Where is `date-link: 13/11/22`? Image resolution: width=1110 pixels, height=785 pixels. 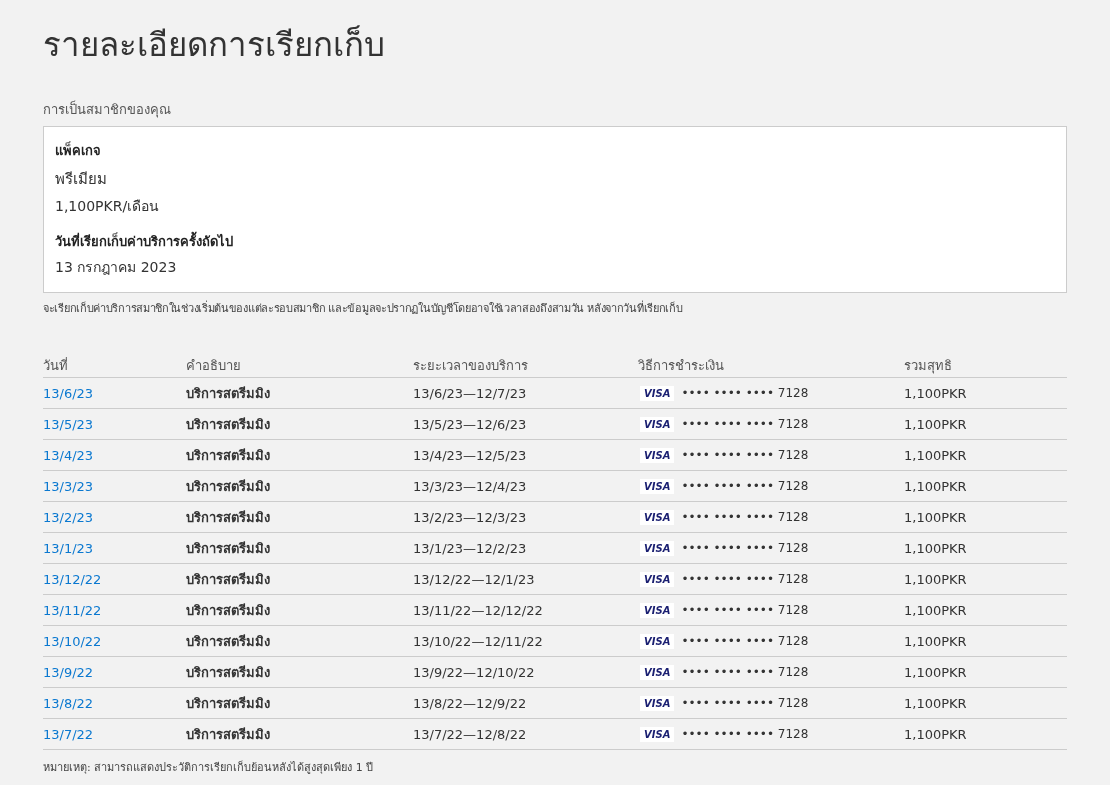 date-link: 13/11/22 is located at coordinates (72, 610).